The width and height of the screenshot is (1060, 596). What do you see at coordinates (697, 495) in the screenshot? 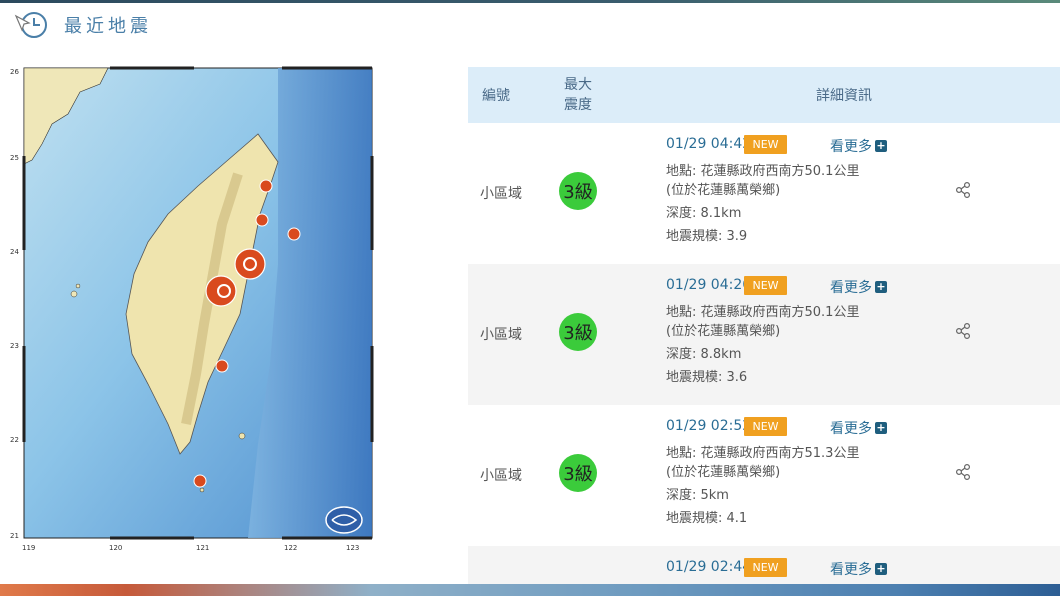
I see `depth-text: 深度: 5km` at bounding box center [697, 495].